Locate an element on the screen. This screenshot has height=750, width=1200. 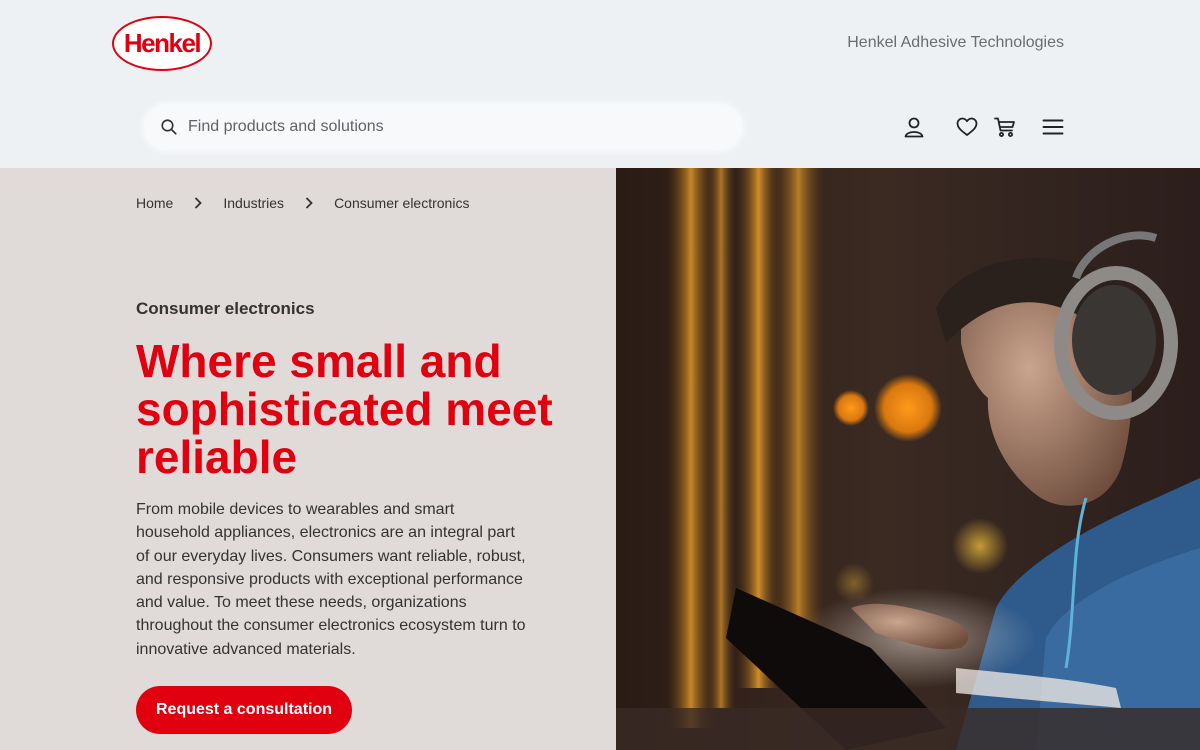
heart-icon is located at coordinates (967, 126).